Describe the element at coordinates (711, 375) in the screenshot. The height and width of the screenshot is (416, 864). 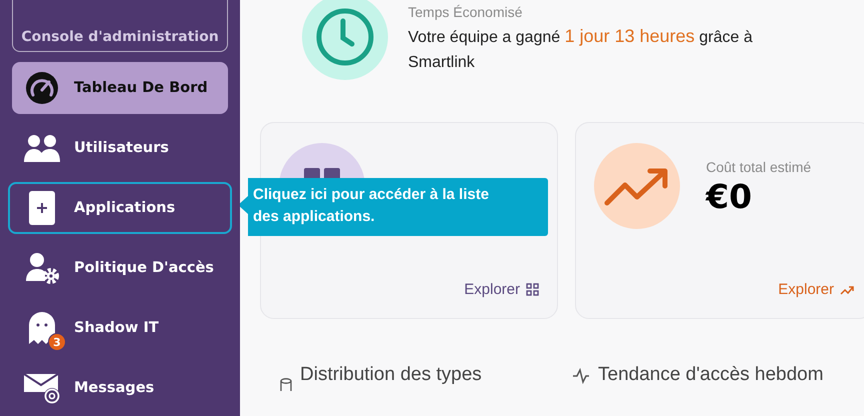
I see `section-title: Tendance d'accès hebdom` at that location.